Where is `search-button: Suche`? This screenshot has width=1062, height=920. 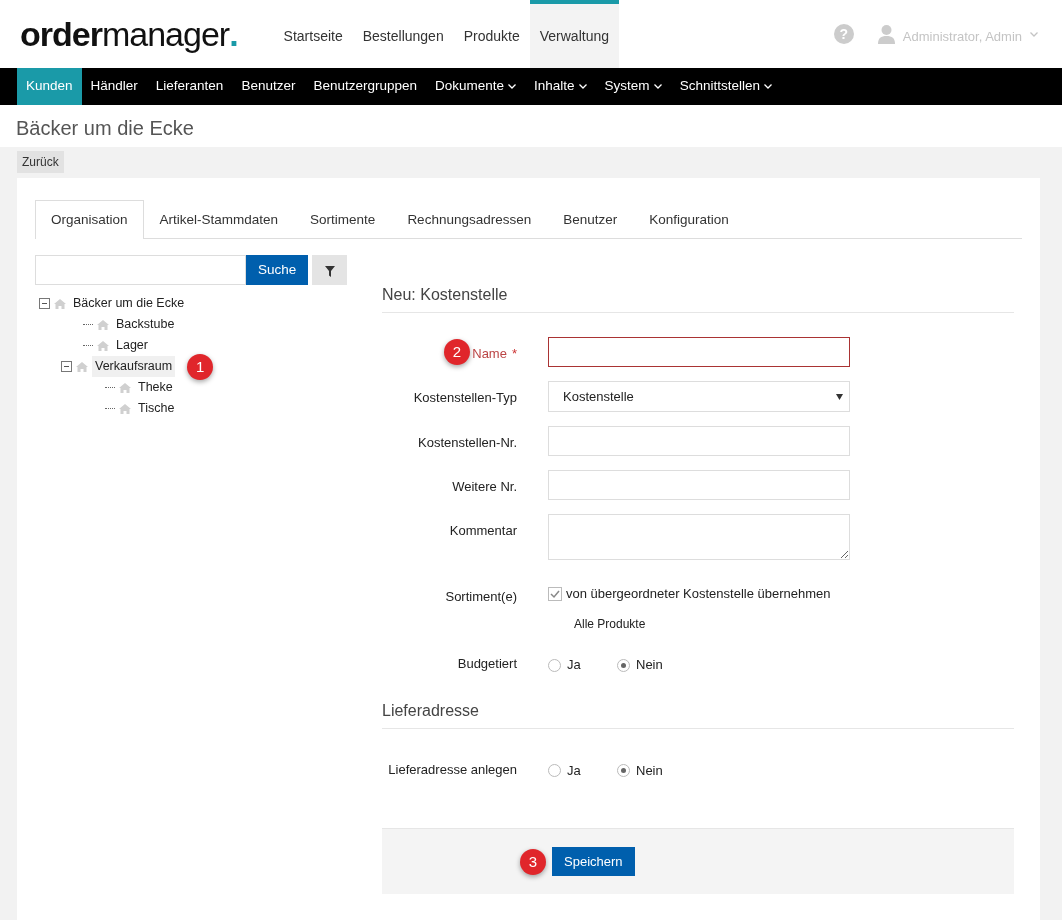 search-button: Suche is located at coordinates (277, 270).